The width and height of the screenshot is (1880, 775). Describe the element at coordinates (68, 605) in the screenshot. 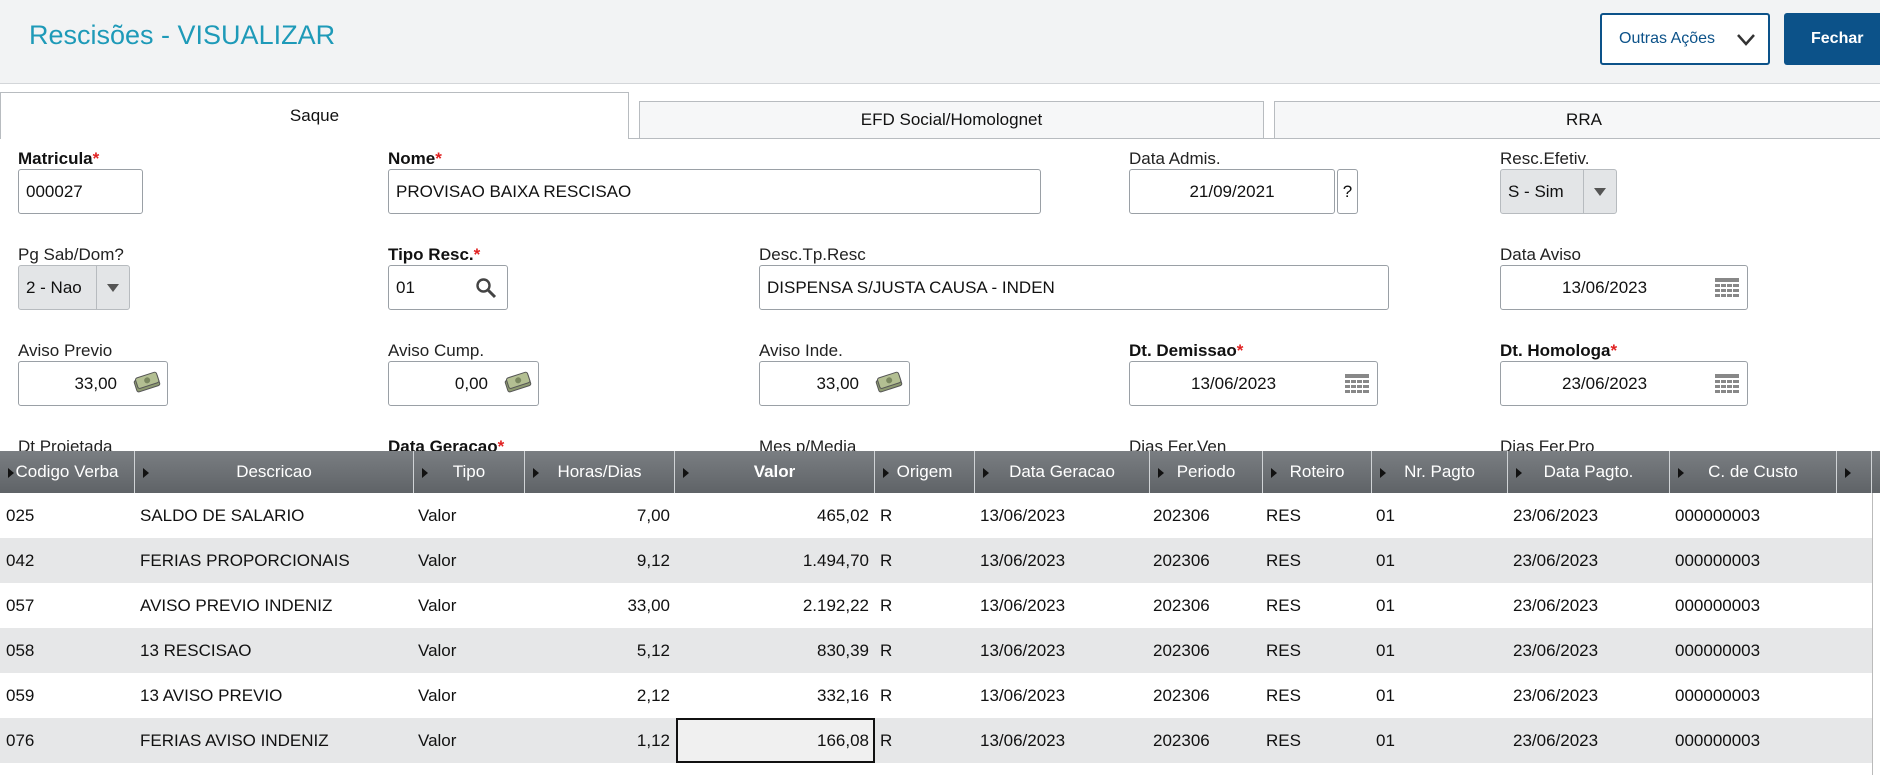

I see `cell-codigo-verba: 057` at that location.